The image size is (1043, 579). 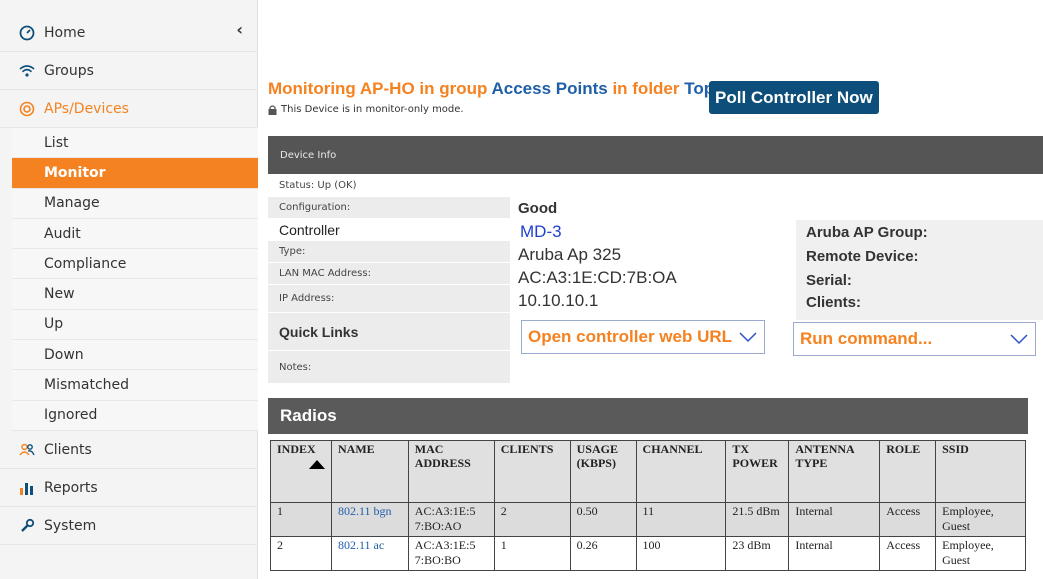 What do you see at coordinates (135, 234) in the screenshot?
I see `subnav-audit: Audit` at bounding box center [135, 234].